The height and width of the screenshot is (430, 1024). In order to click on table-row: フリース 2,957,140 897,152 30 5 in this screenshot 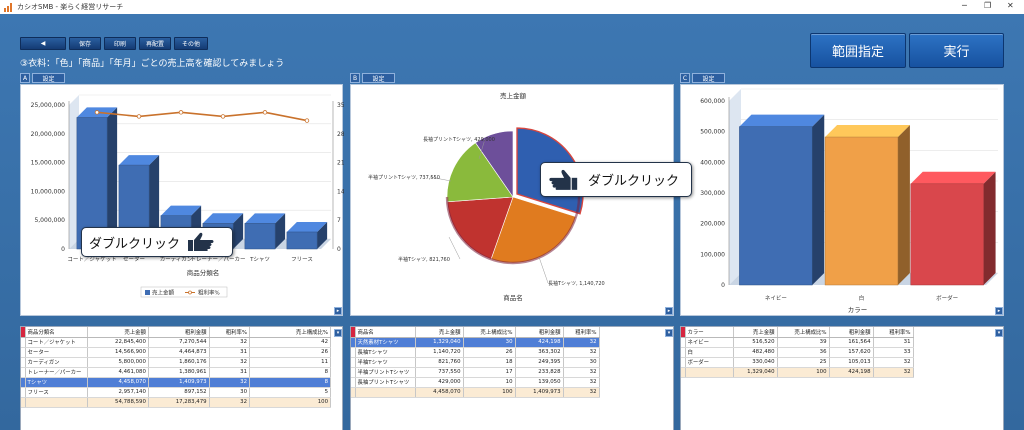, I will do `click(176, 392)`.